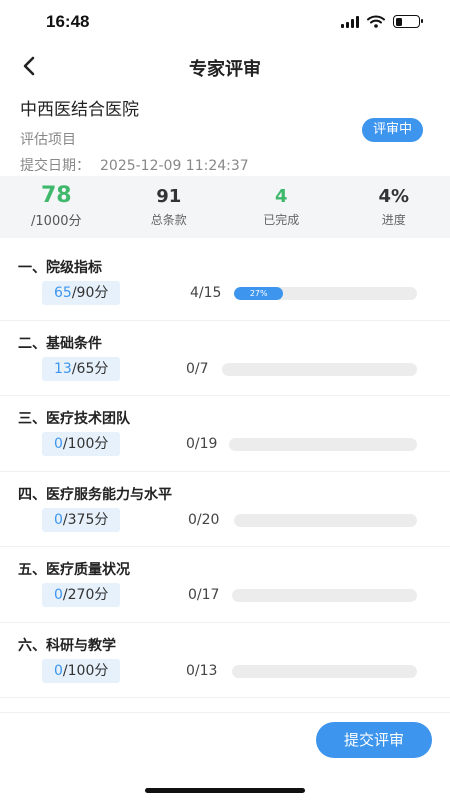 The height and width of the screenshot is (800, 450). Describe the element at coordinates (204, 519) in the screenshot. I see `section-count: 0/20` at that location.